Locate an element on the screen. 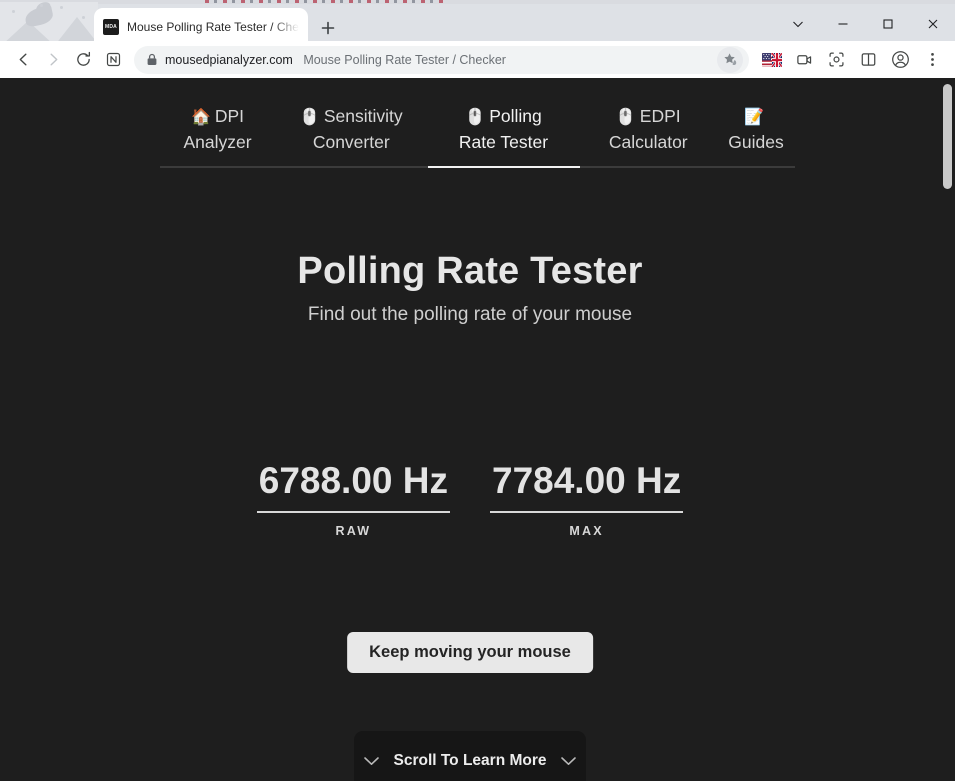 The height and width of the screenshot is (781, 955). forward-arrow-icon is located at coordinates (53, 59).